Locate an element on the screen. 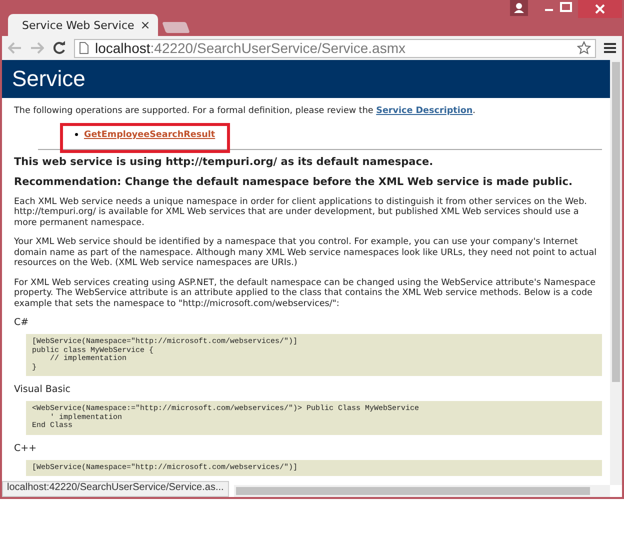 Image resolution: width=624 pixels, height=553 pixels. service-description-link: Service Description is located at coordinates (424, 111).